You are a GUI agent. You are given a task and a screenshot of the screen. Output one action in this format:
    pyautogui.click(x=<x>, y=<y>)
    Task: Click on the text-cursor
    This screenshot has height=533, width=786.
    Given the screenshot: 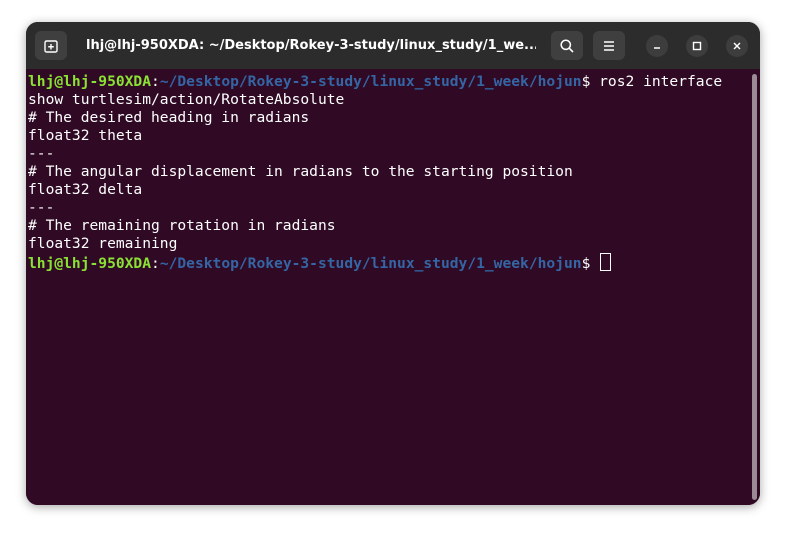 What is the action you would take?
    pyautogui.click(x=606, y=262)
    